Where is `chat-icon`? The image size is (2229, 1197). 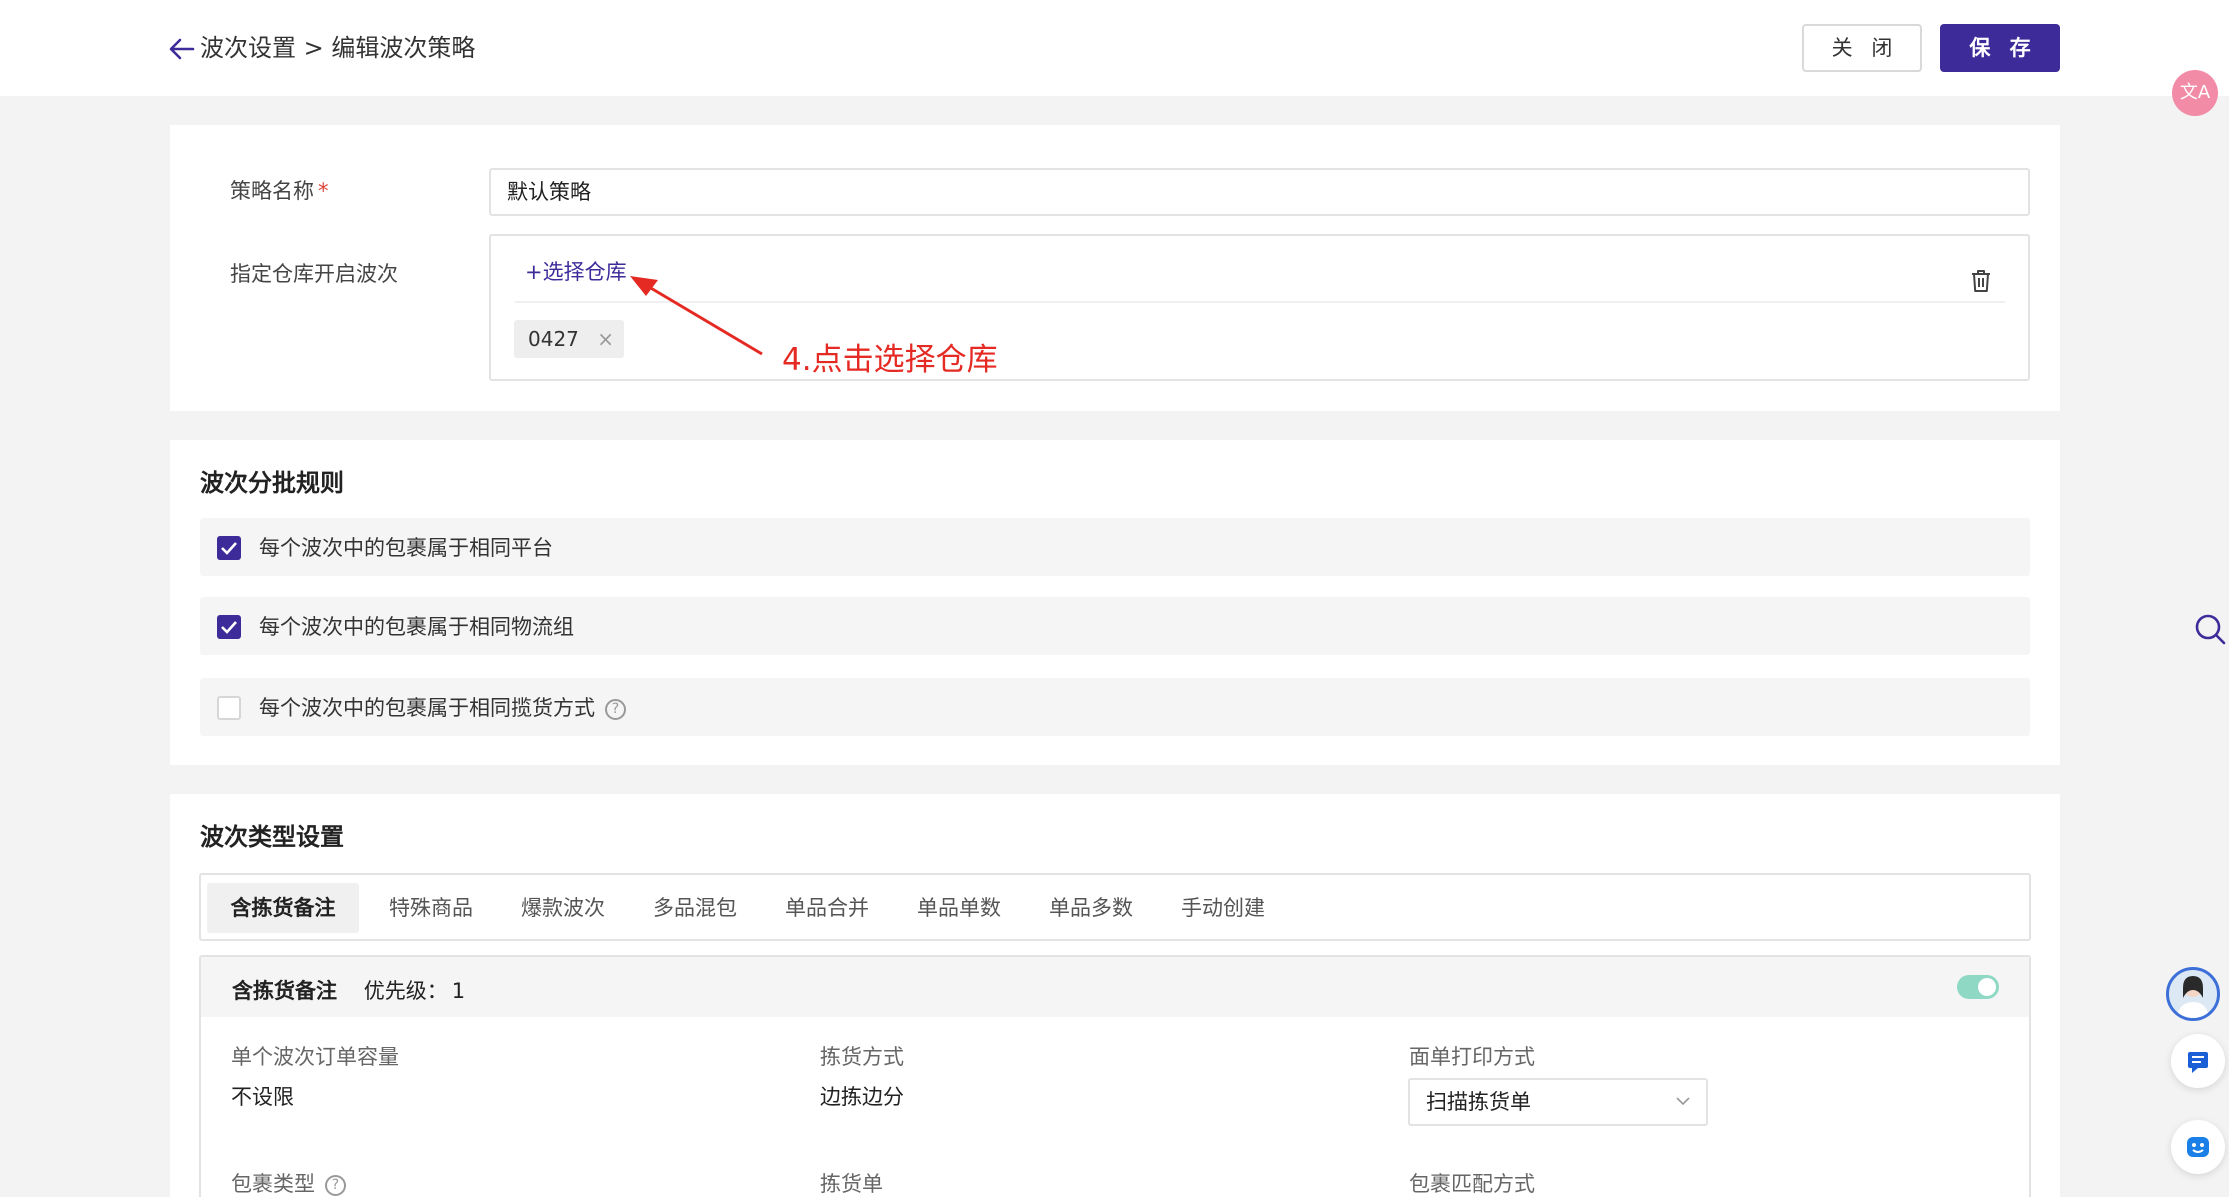 chat-icon is located at coordinates (2198, 1061).